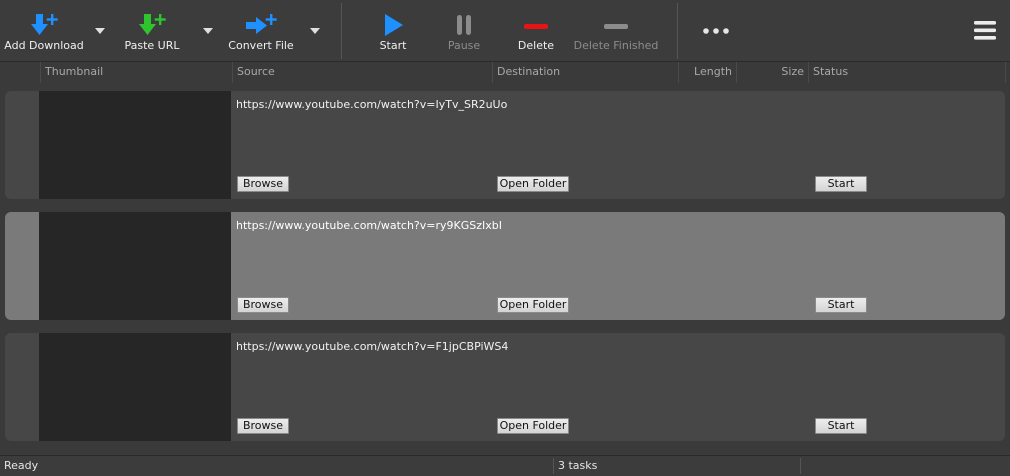  What do you see at coordinates (707, 72) in the screenshot?
I see `header-length: Length` at bounding box center [707, 72].